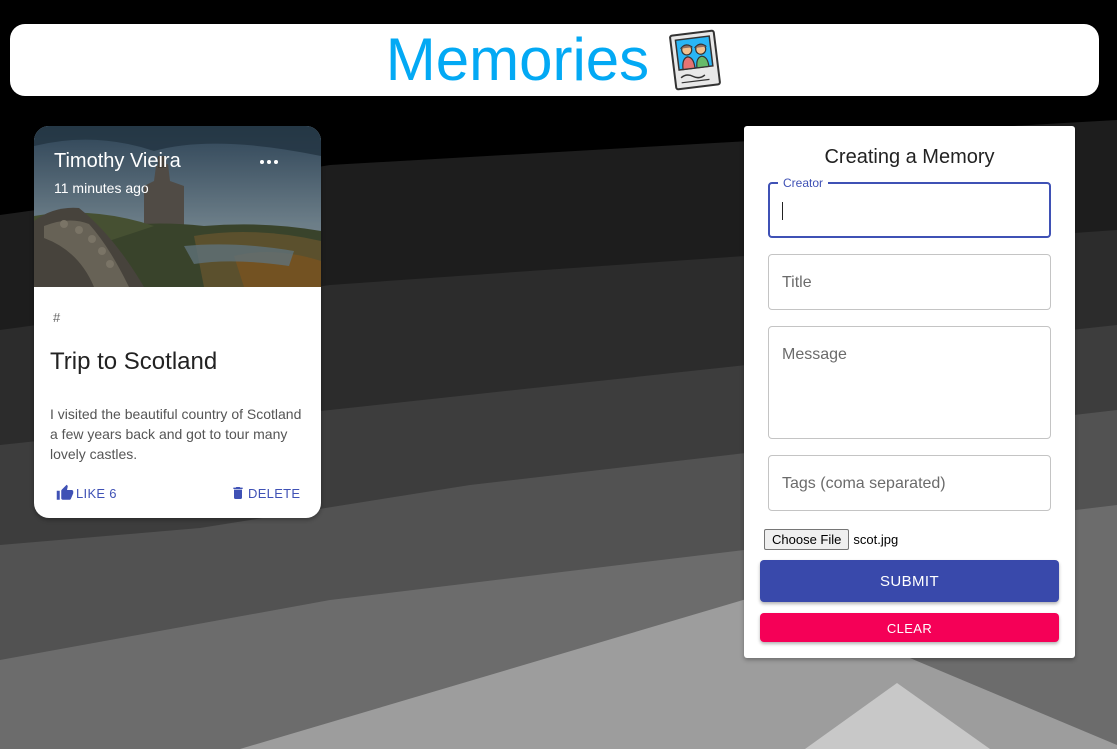 This screenshot has width=1117, height=749. I want to click on like-button: LIKE 6, so click(86, 493).